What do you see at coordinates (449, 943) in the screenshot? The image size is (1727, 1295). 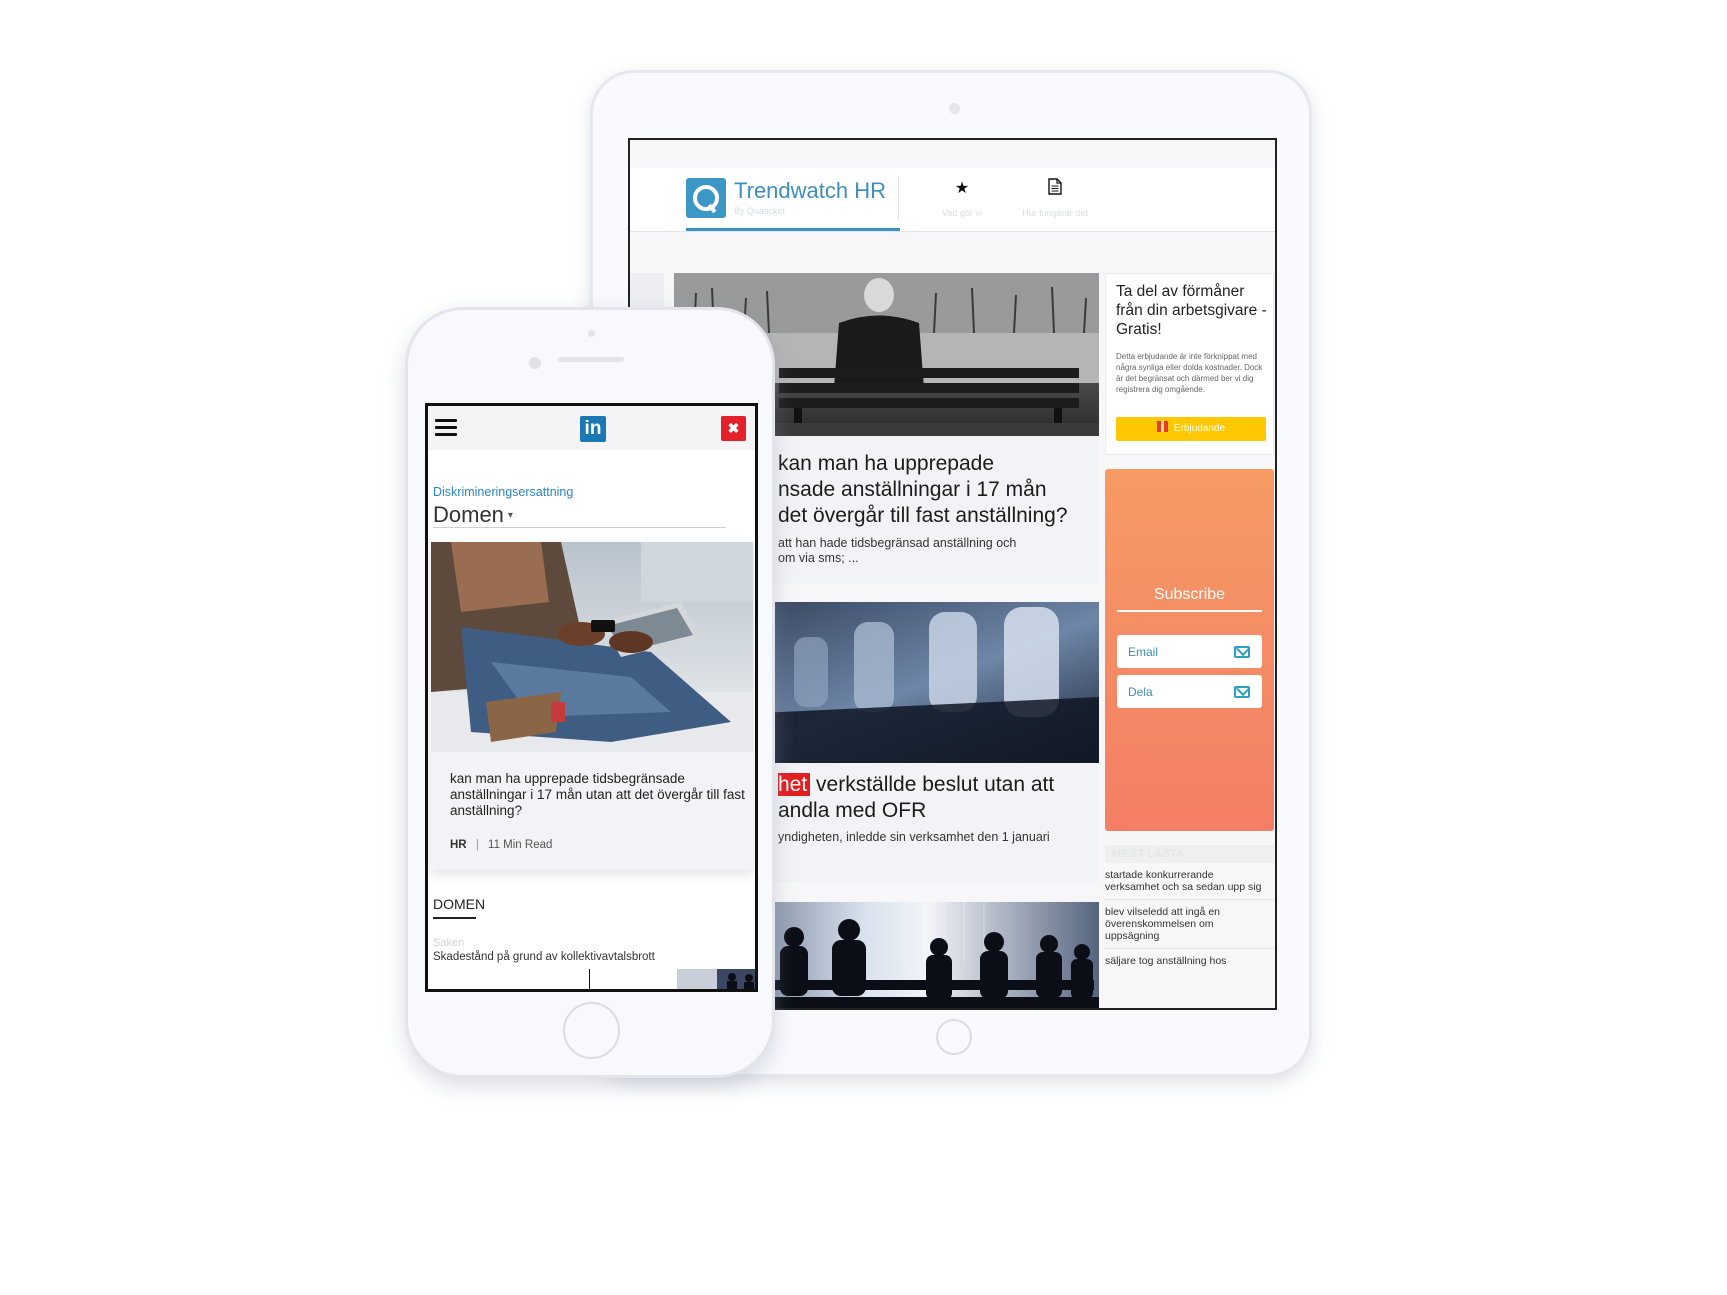 I see `sub-label: Saken` at bounding box center [449, 943].